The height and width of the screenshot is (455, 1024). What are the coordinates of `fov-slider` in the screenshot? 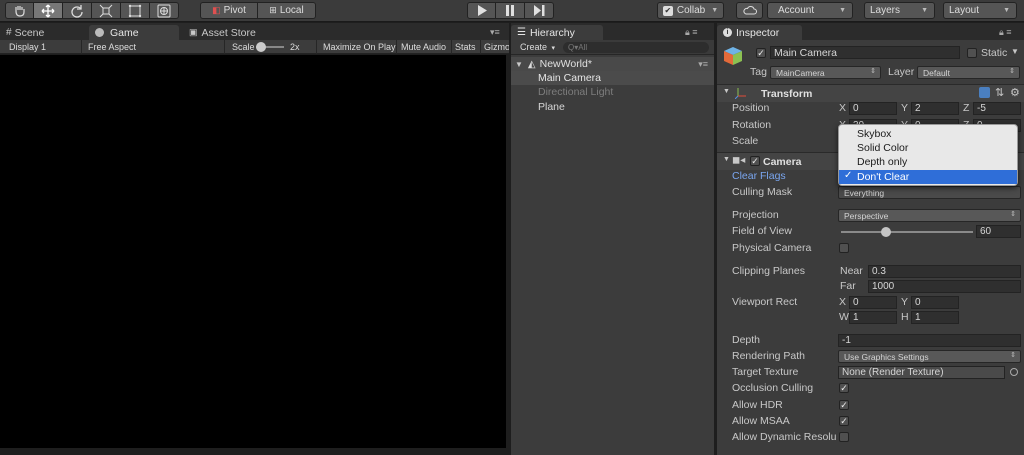 It's located at (907, 232).